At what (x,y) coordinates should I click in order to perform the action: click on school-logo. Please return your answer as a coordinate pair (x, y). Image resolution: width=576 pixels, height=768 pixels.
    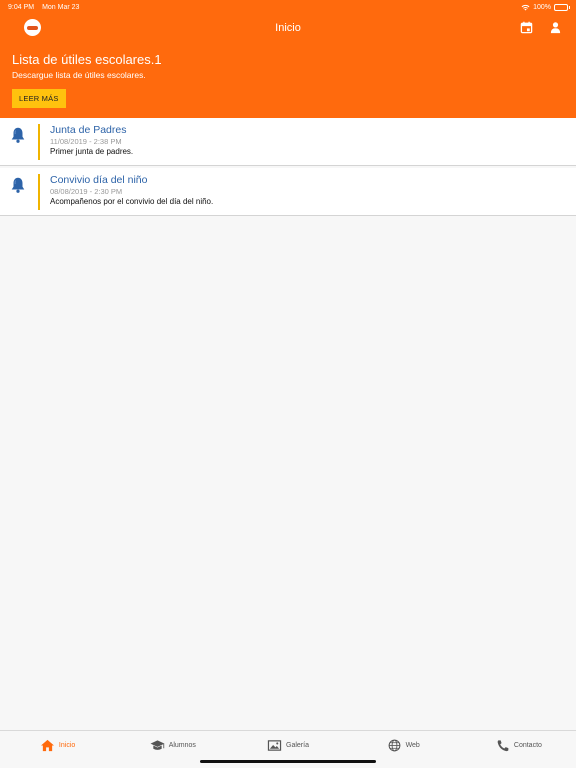
    Looking at the image, I should click on (32, 27).